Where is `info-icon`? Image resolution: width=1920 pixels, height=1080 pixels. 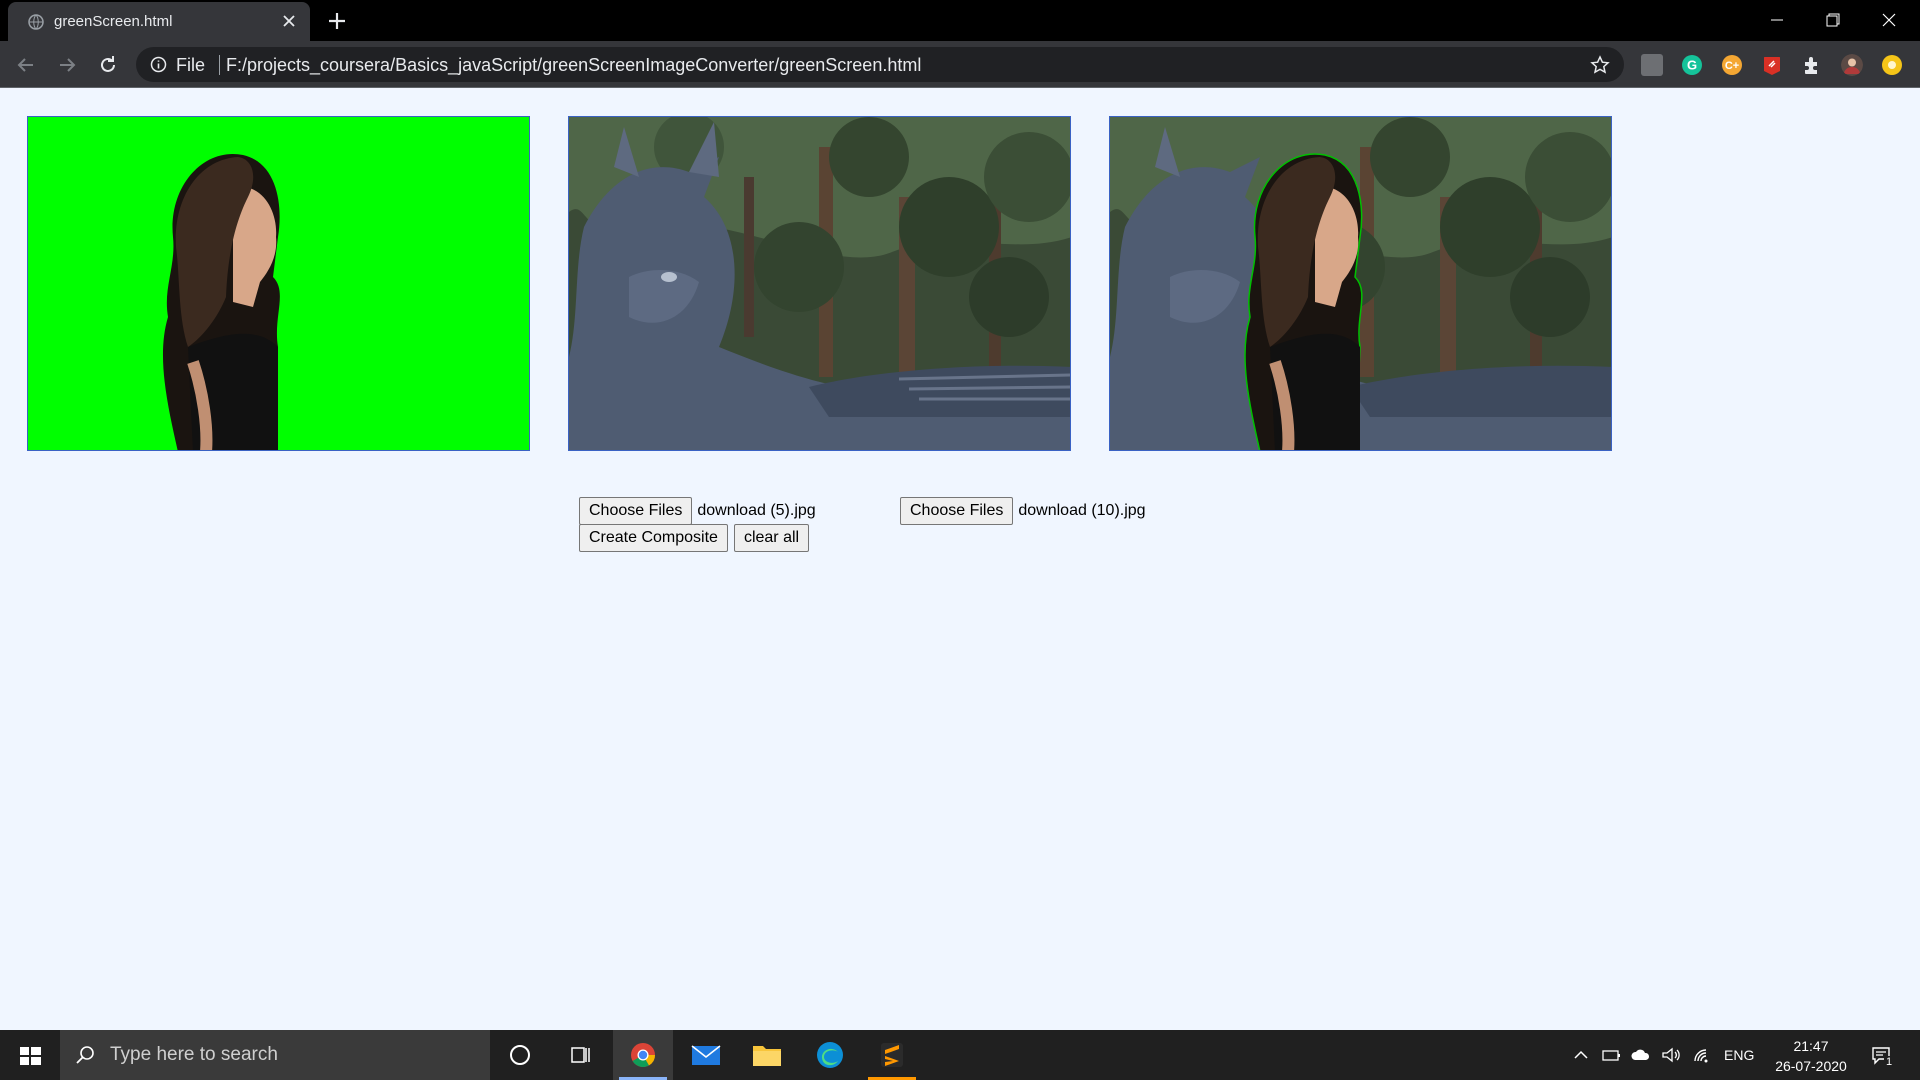
info-icon is located at coordinates (158, 64).